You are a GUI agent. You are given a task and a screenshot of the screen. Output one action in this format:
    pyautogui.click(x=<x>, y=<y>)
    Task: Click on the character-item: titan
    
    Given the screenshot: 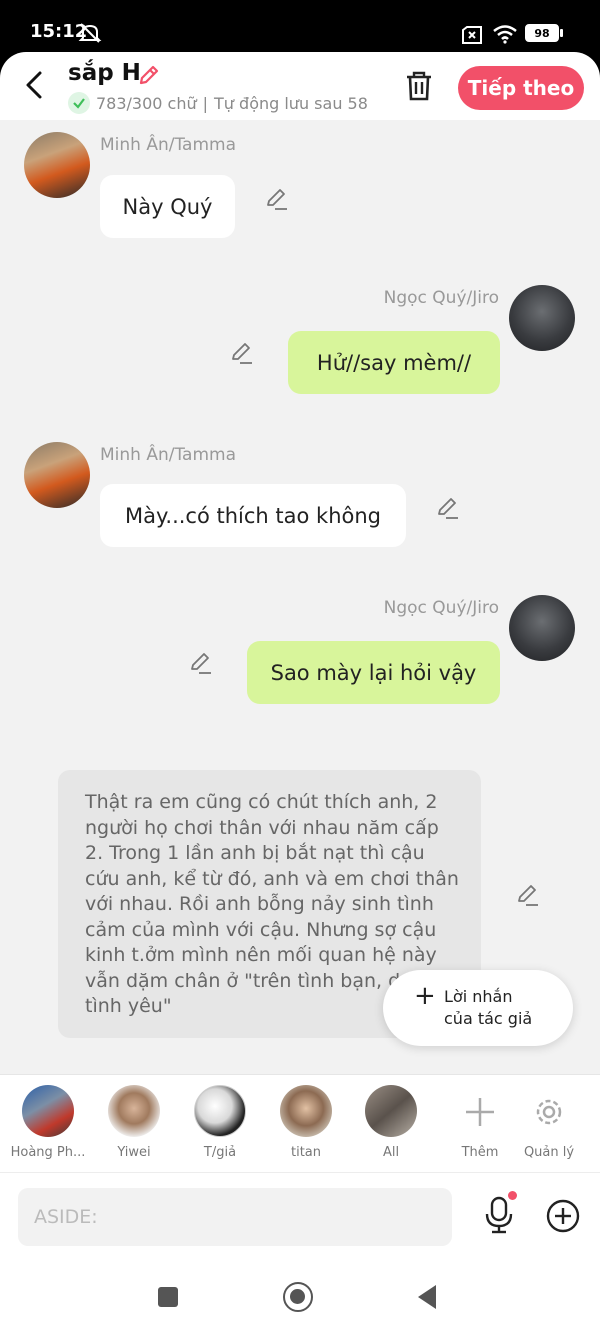 What is the action you would take?
    pyautogui.click(x=306, y=1122)
    